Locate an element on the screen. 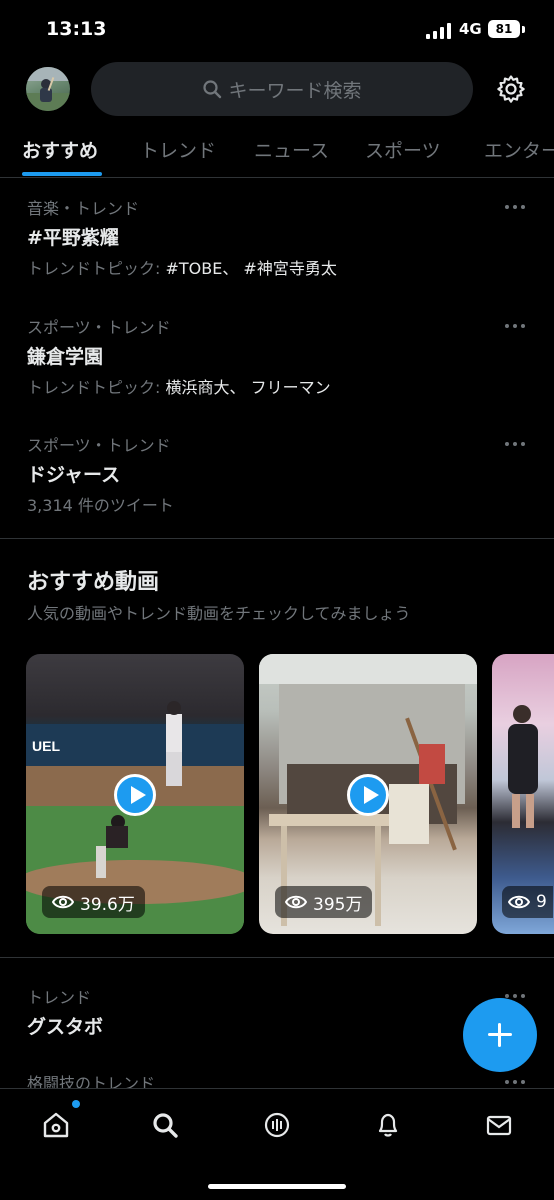 The image size is (554, 1200). avatar-image is located at coordinates (48, 89).